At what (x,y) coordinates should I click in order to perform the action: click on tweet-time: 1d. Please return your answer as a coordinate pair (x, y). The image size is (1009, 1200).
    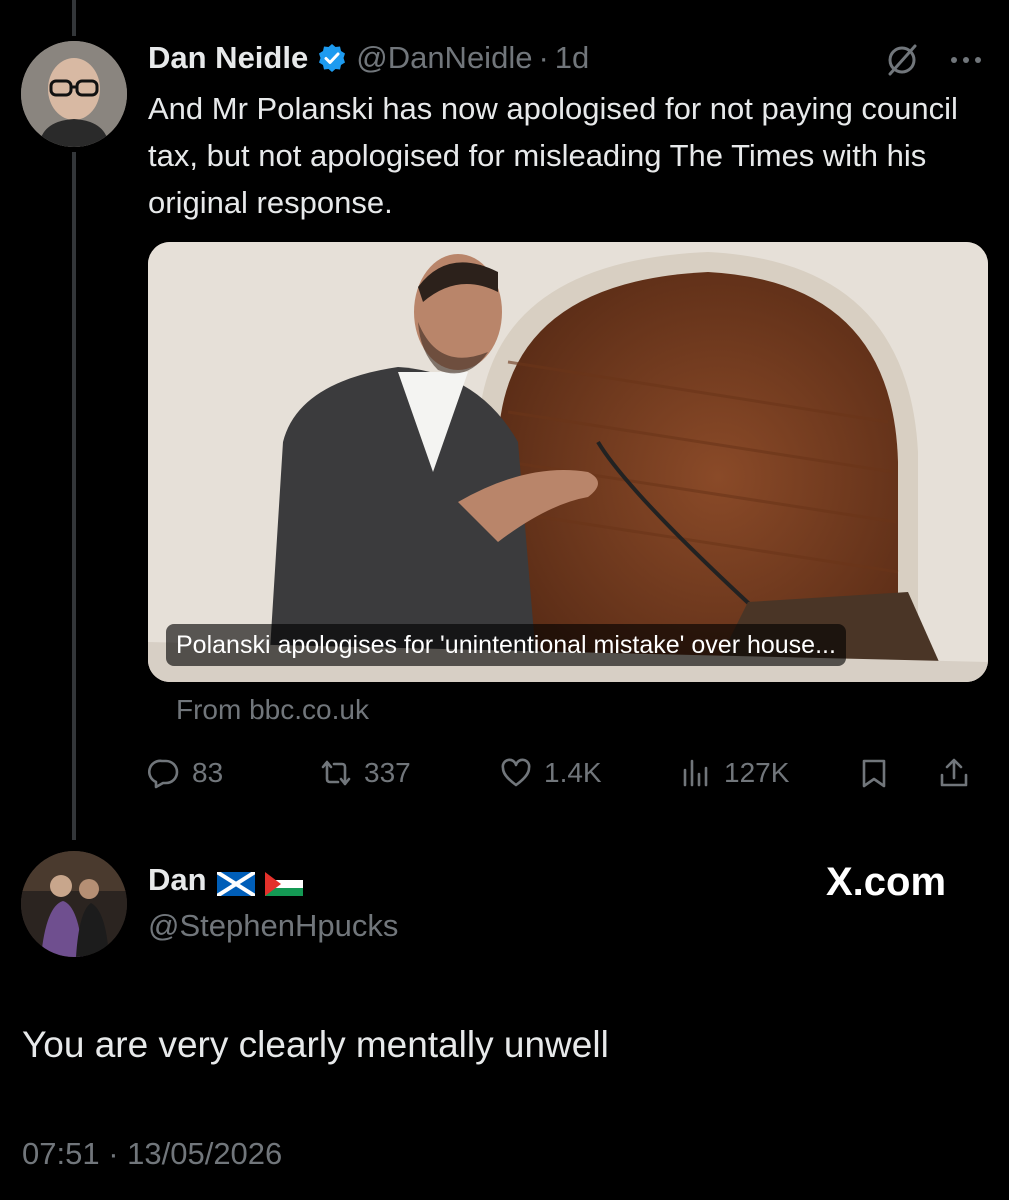
    Looking at the image, I should click on (572, 58).